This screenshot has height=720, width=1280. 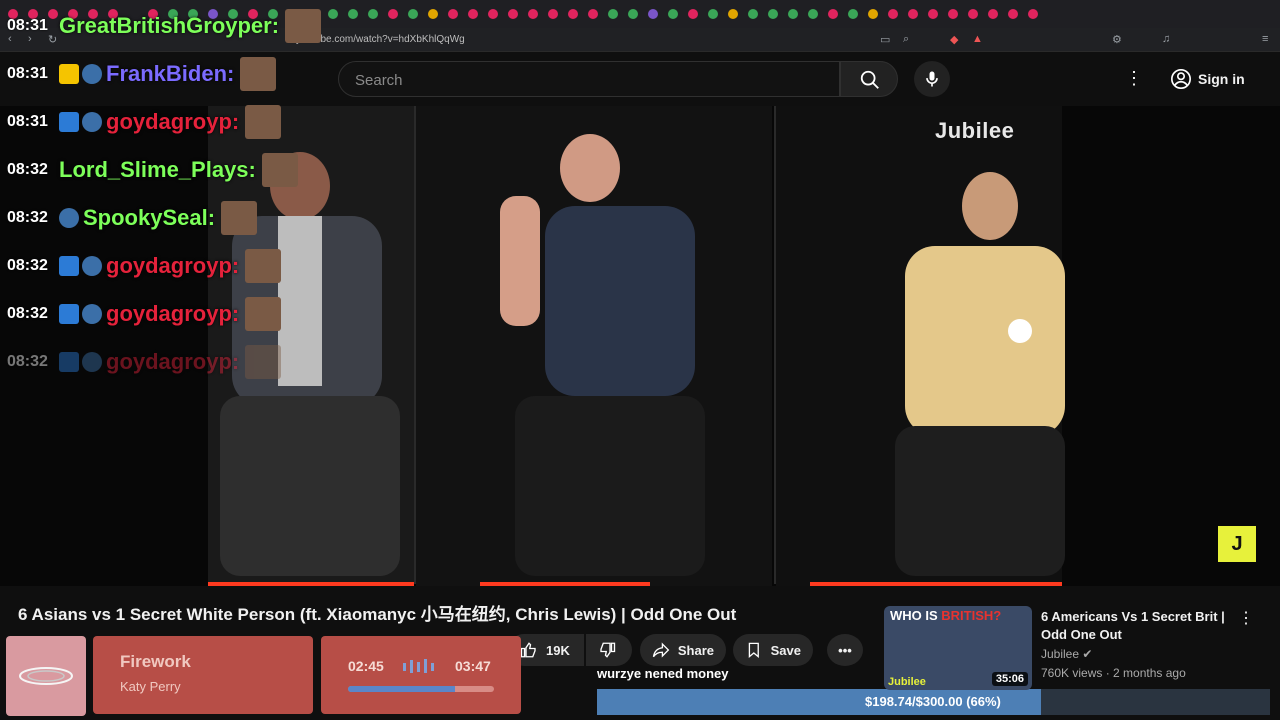 What do you see at coordinates (932, 79) in the screenshot?
I see `voice-search-button` at bounding box center [932, 79].